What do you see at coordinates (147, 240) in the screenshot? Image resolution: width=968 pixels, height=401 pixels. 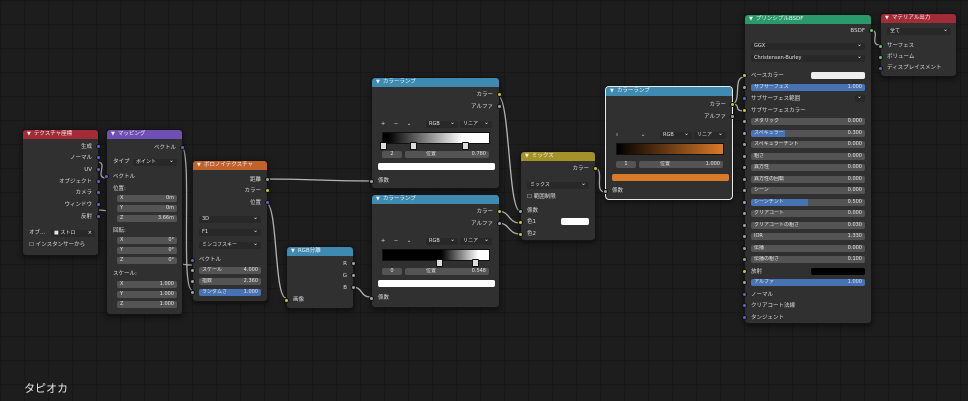 I see `rotation-x-field: X 0°` at bounding box center [147, 240].